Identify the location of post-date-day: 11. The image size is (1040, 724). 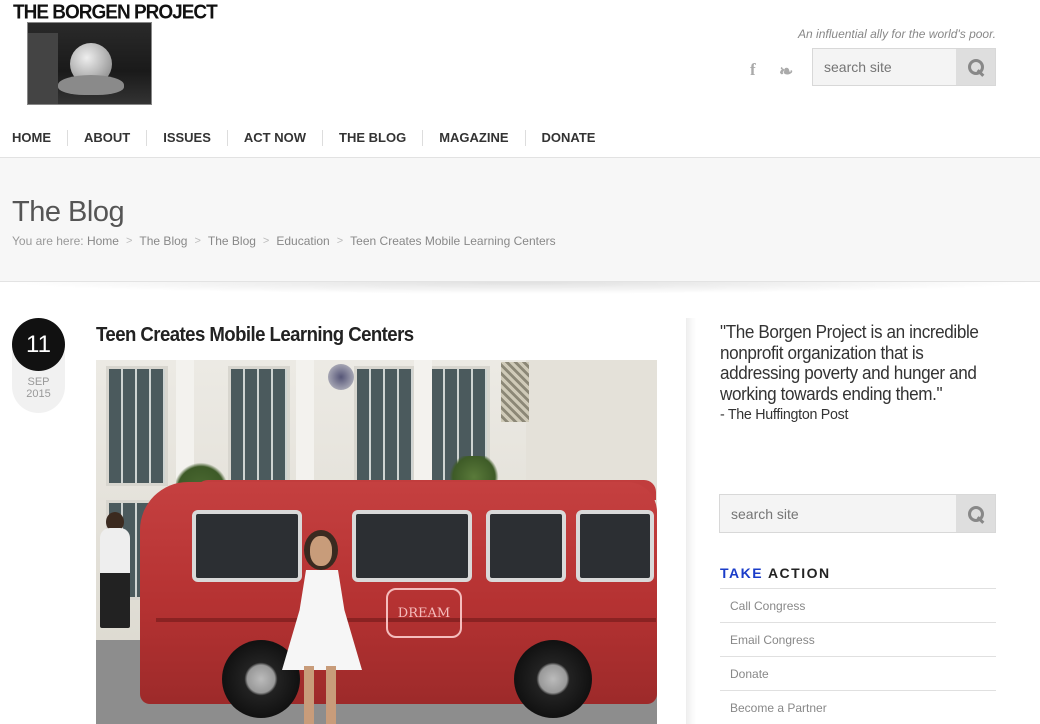
(38, 344).